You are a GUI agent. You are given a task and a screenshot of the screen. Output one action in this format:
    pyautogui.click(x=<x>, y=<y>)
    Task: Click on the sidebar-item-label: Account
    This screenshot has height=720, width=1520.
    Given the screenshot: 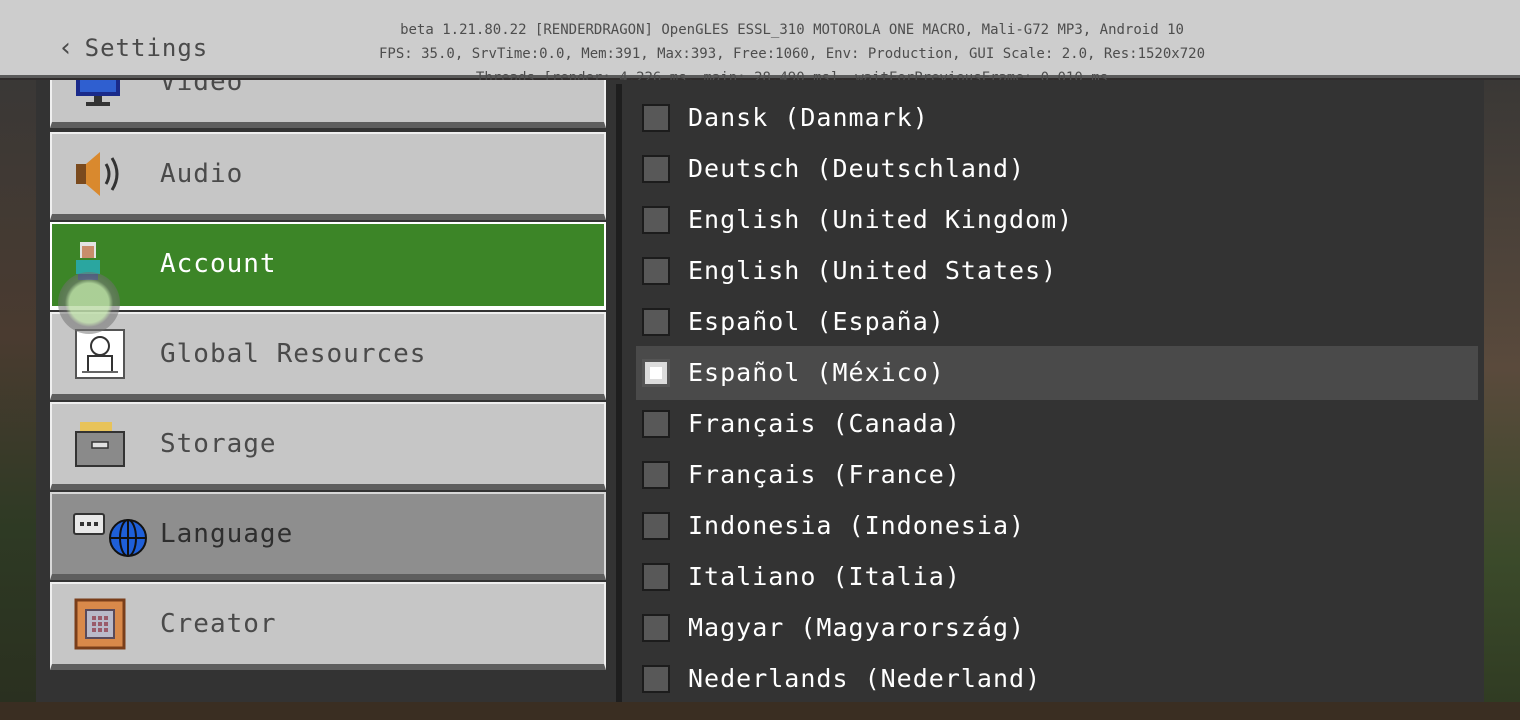 What is the action you would take?
    pyautogui.click(x=218, y=264)
    